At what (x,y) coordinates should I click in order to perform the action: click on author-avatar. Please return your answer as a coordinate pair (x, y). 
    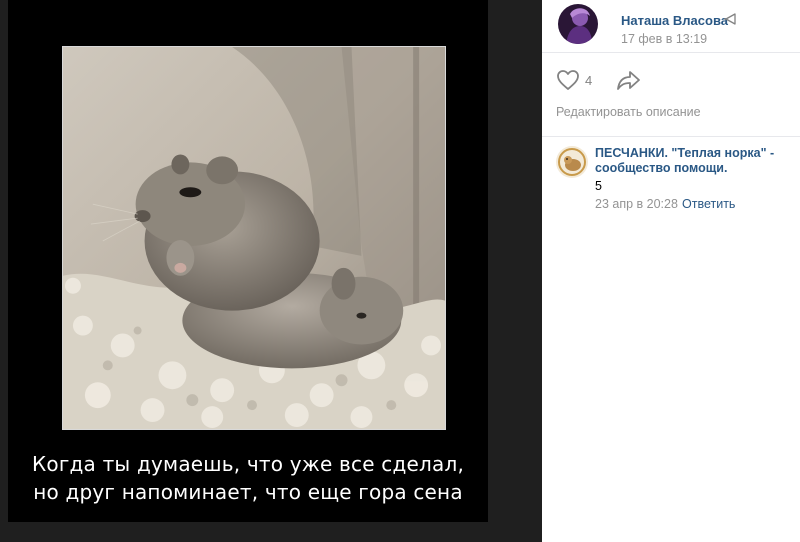
    Looking at the image, I should click on (578, 24).